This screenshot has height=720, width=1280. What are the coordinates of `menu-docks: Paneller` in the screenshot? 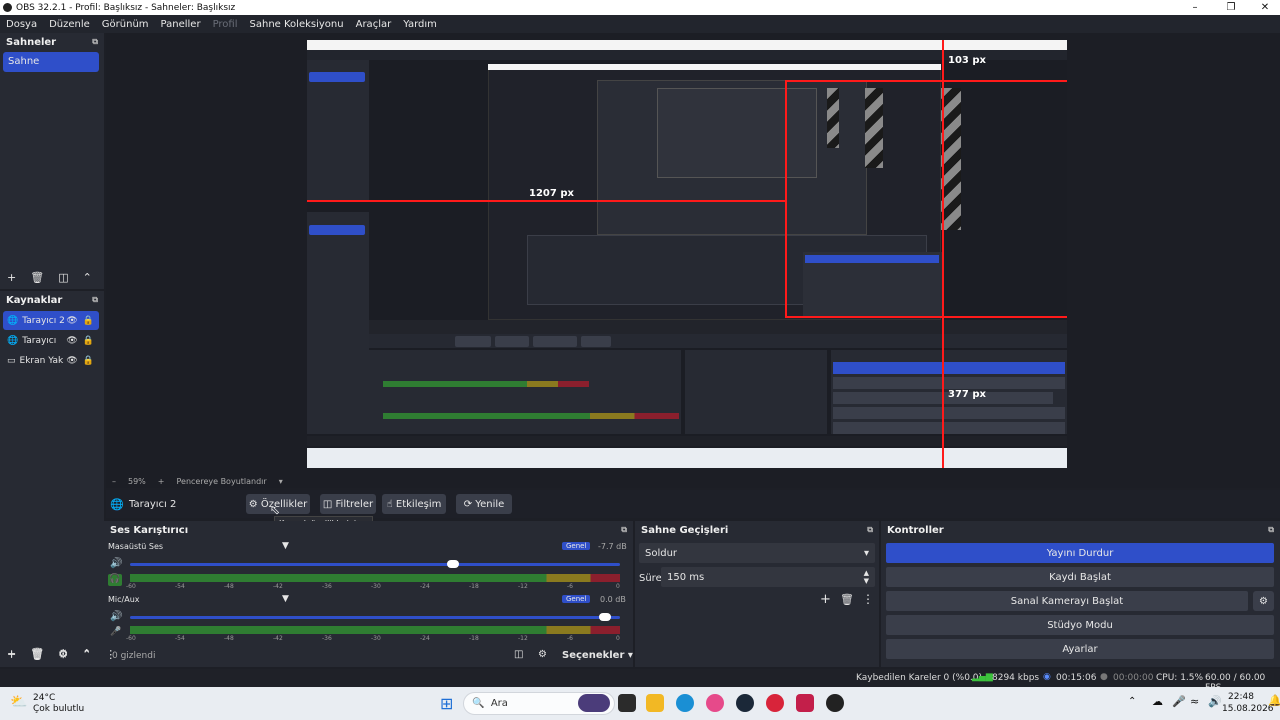 It's located at (181, 24).